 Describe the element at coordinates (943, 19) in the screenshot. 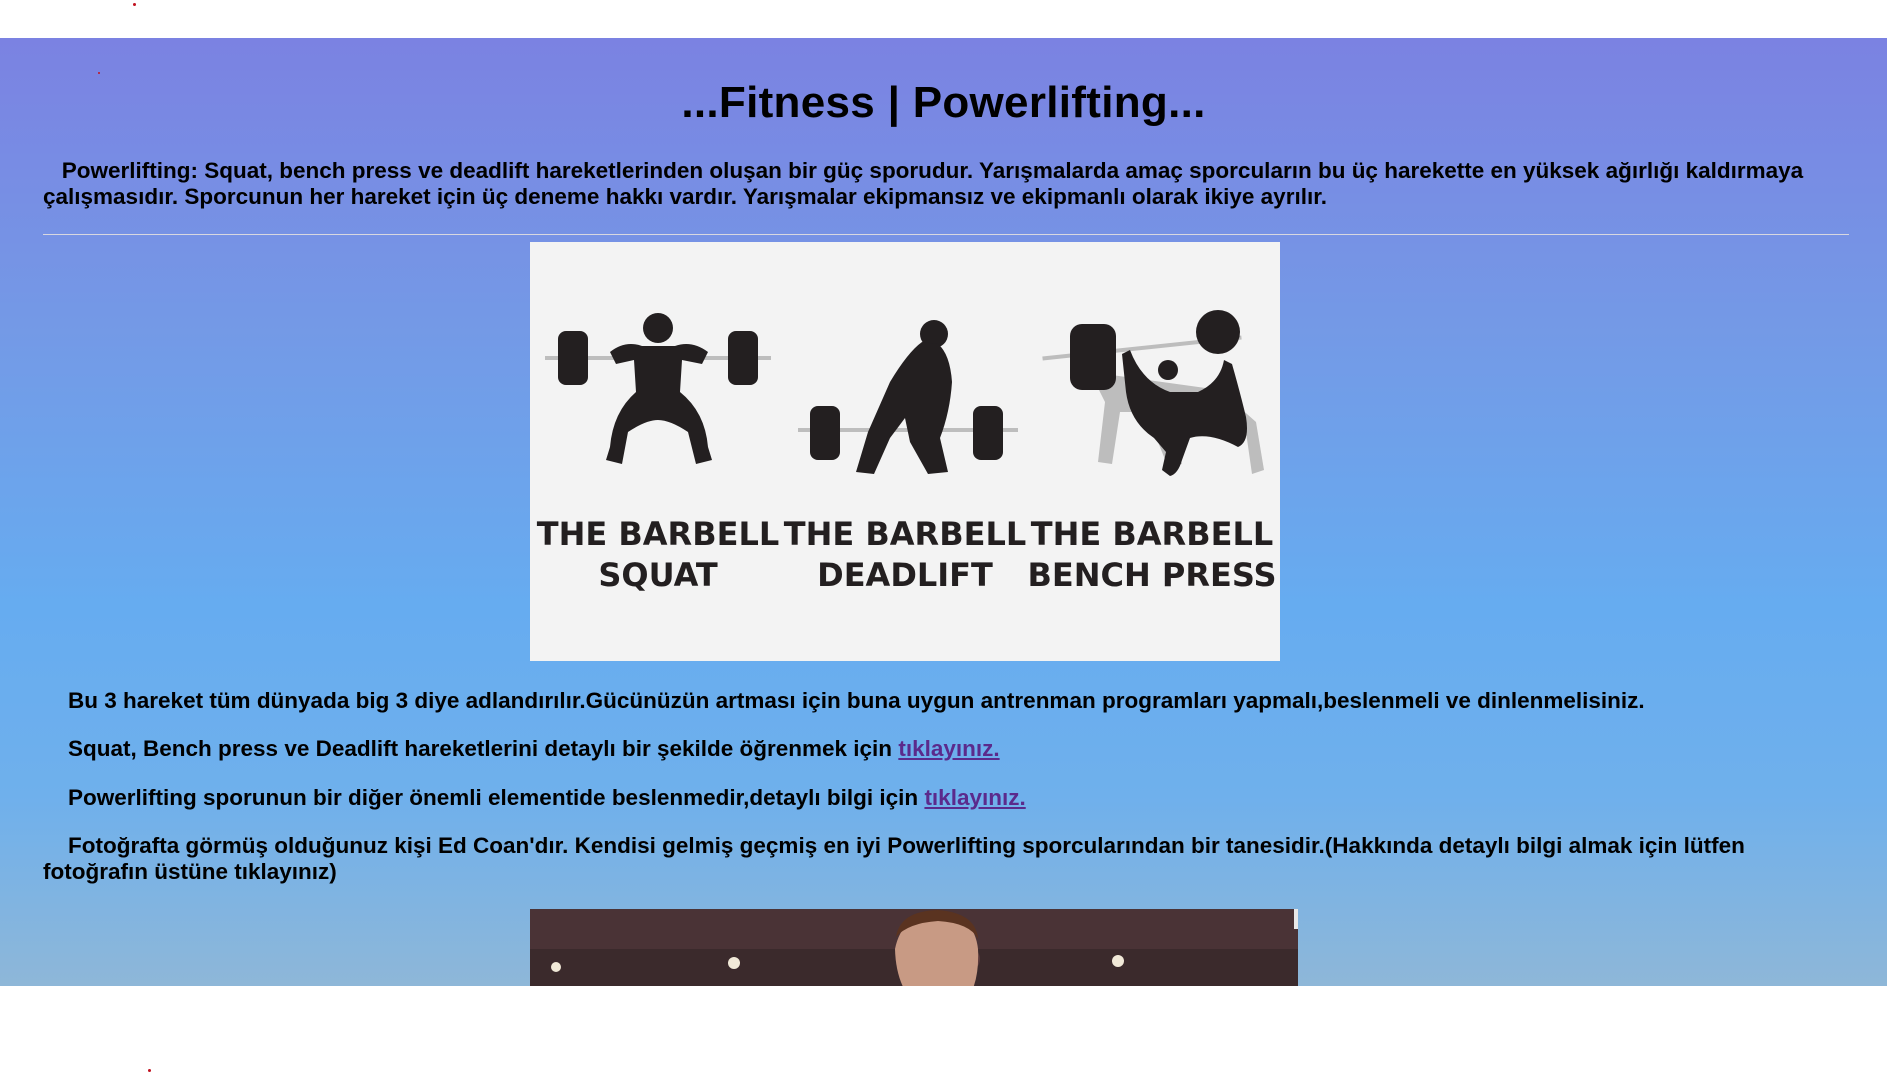

I see `top-margin` at that location.